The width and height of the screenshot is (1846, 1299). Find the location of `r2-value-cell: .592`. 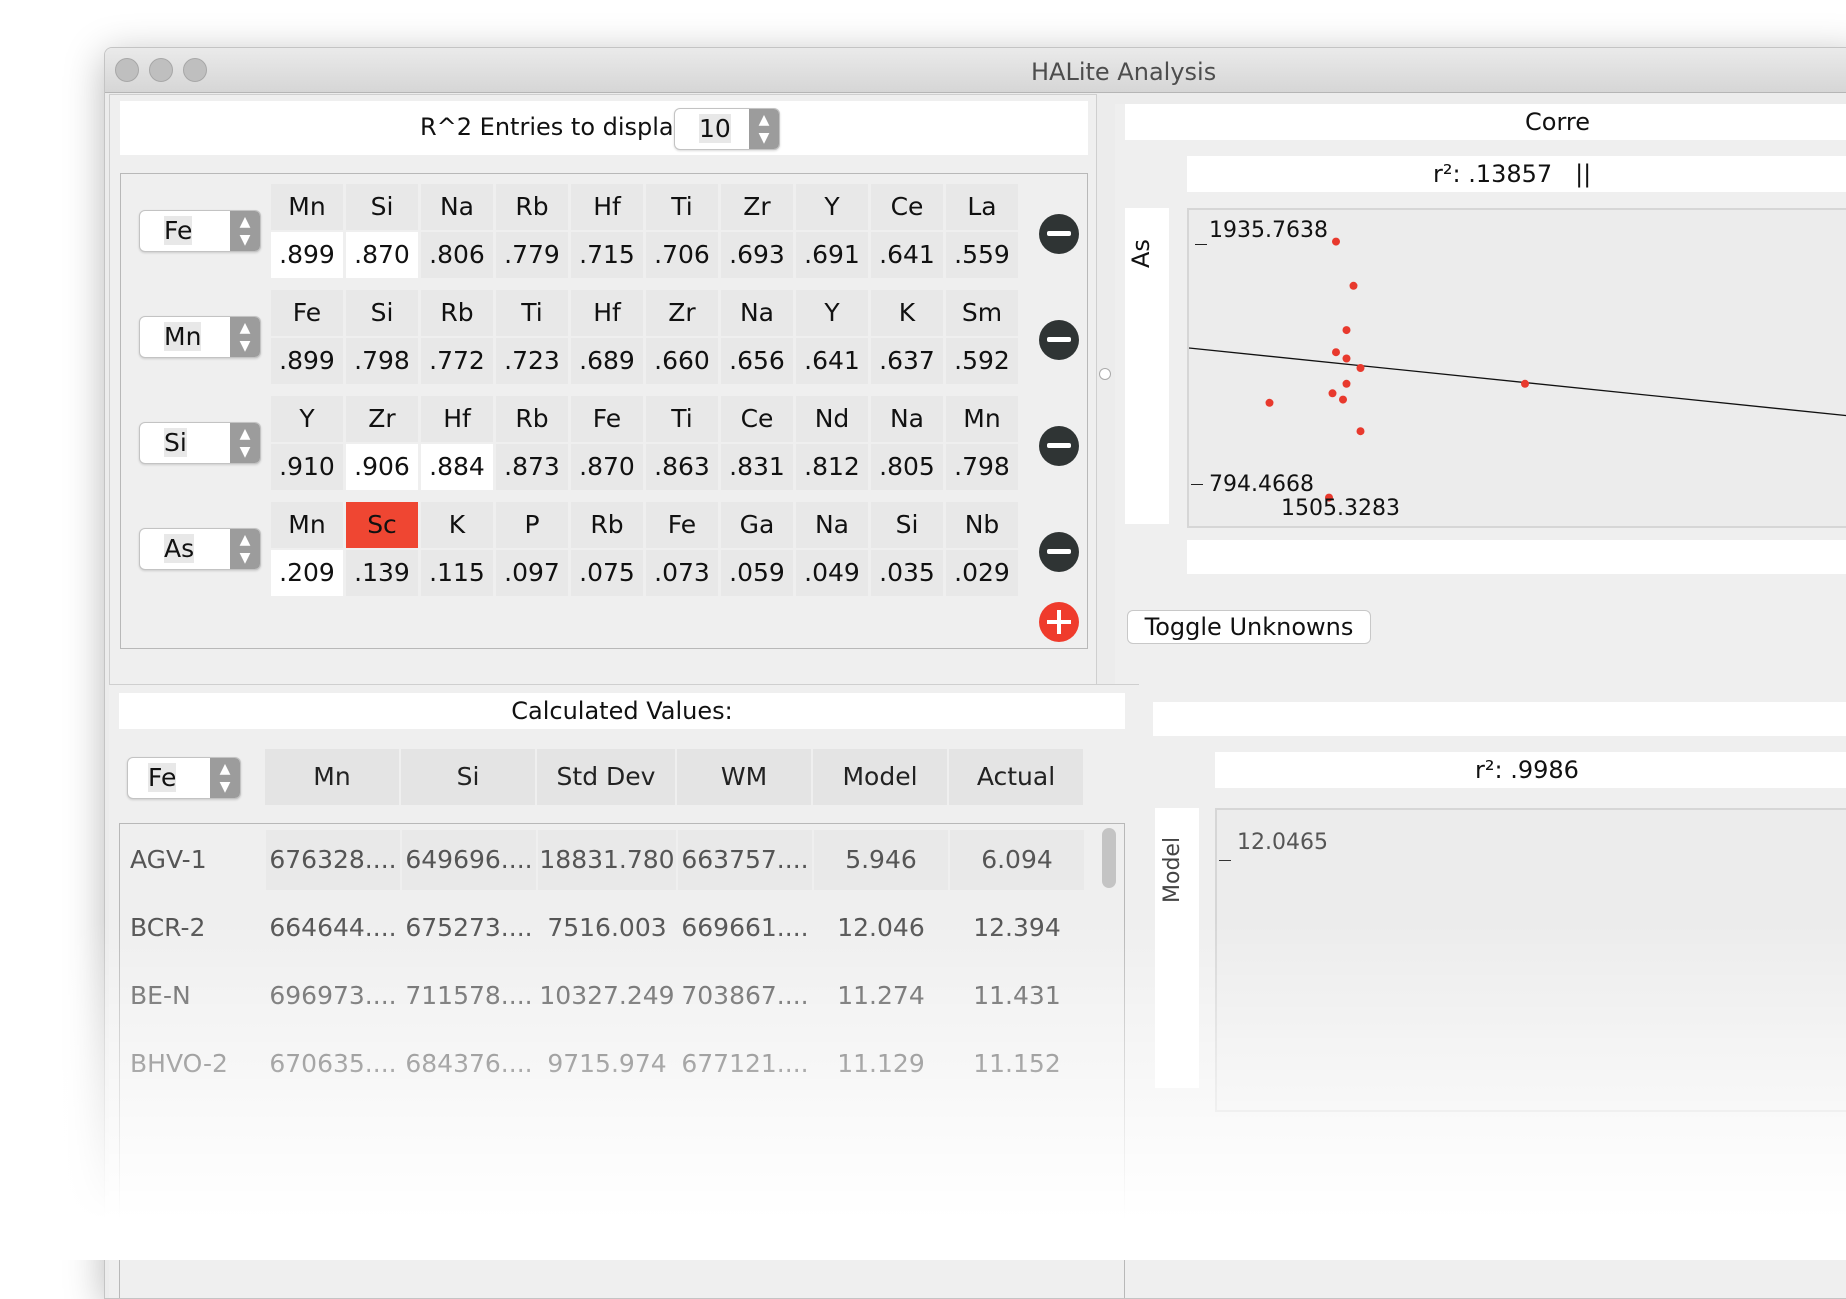

r2-value-cell: .592 is located at coordinates (982, 361).